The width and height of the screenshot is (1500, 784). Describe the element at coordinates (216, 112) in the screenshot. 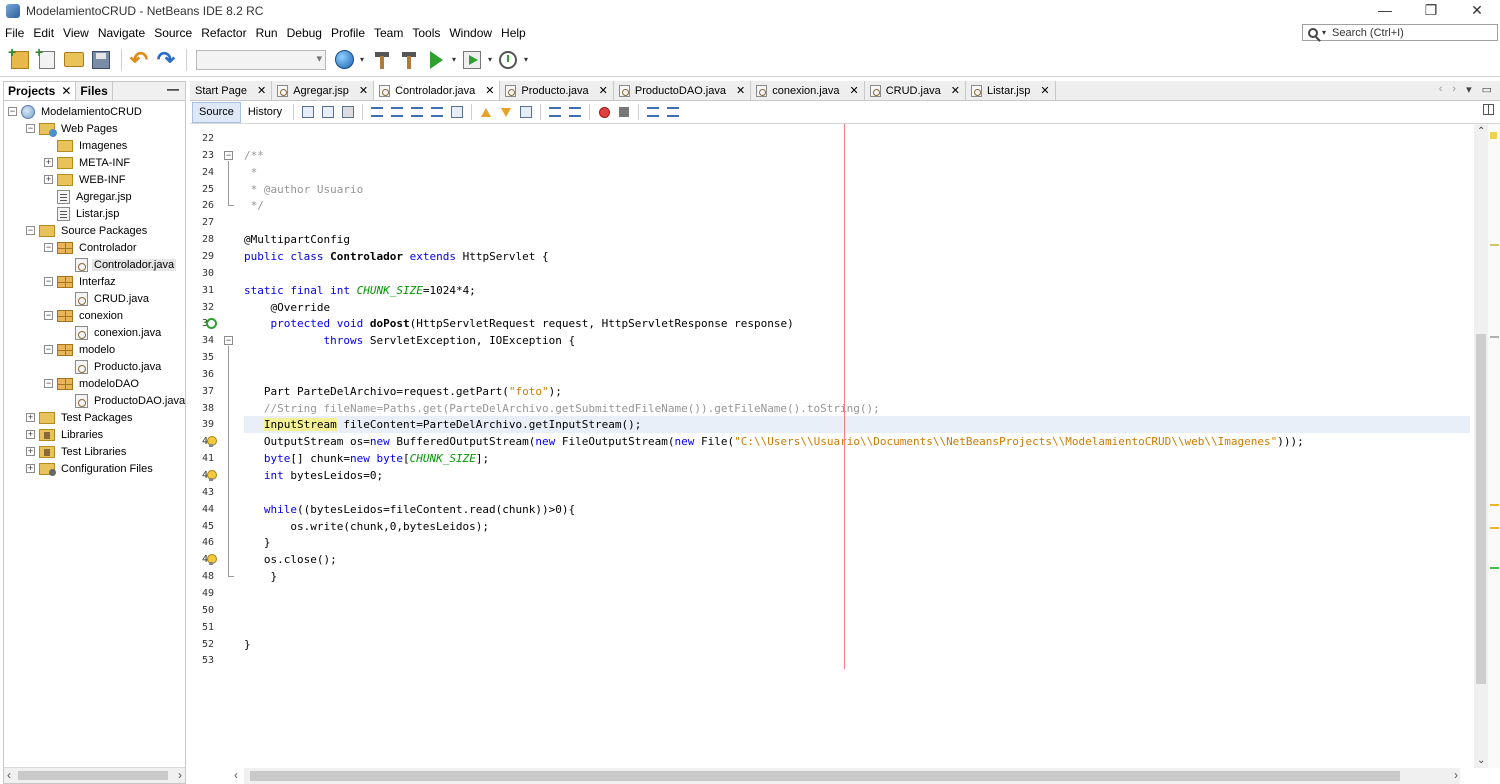

I see `source-view-tab: Source` at that location.